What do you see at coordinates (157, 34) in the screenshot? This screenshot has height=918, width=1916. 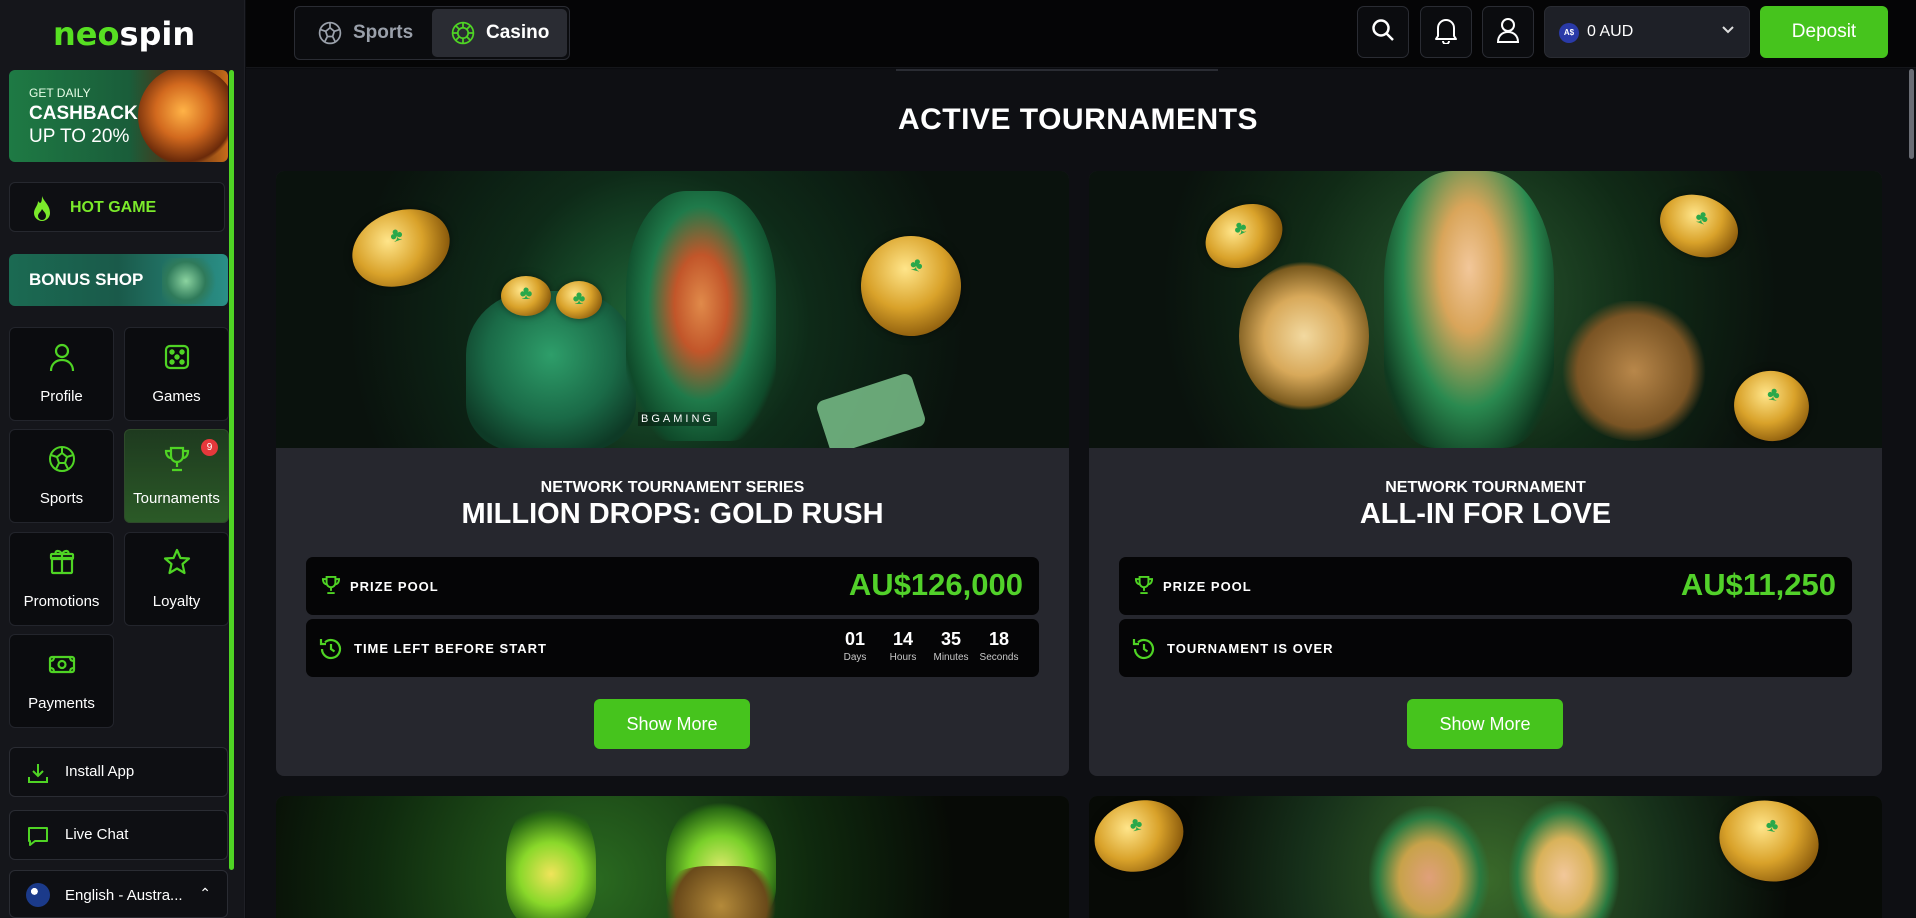 I see `logo-spin: spin` at bounding box center [157, 34].